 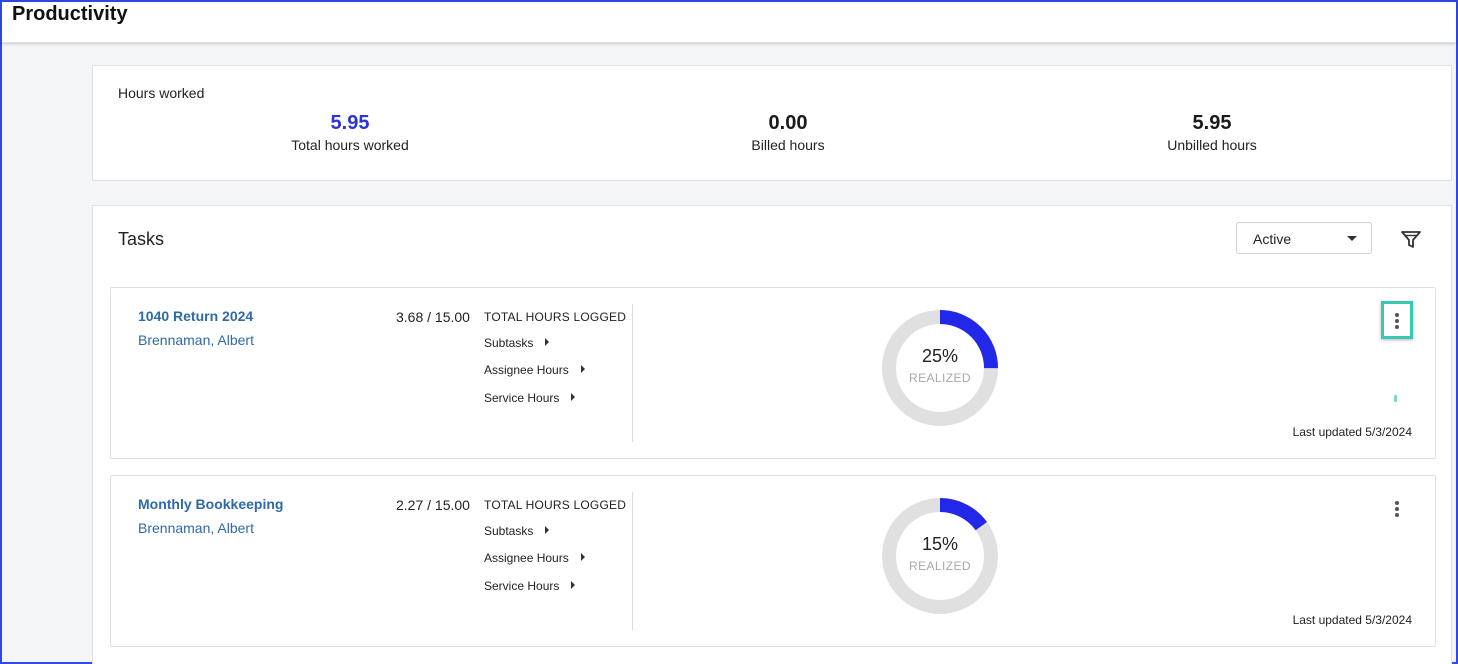 I want to click on billed-hours-metric: 0.00 Billed hours, so click(x=788, y=132).